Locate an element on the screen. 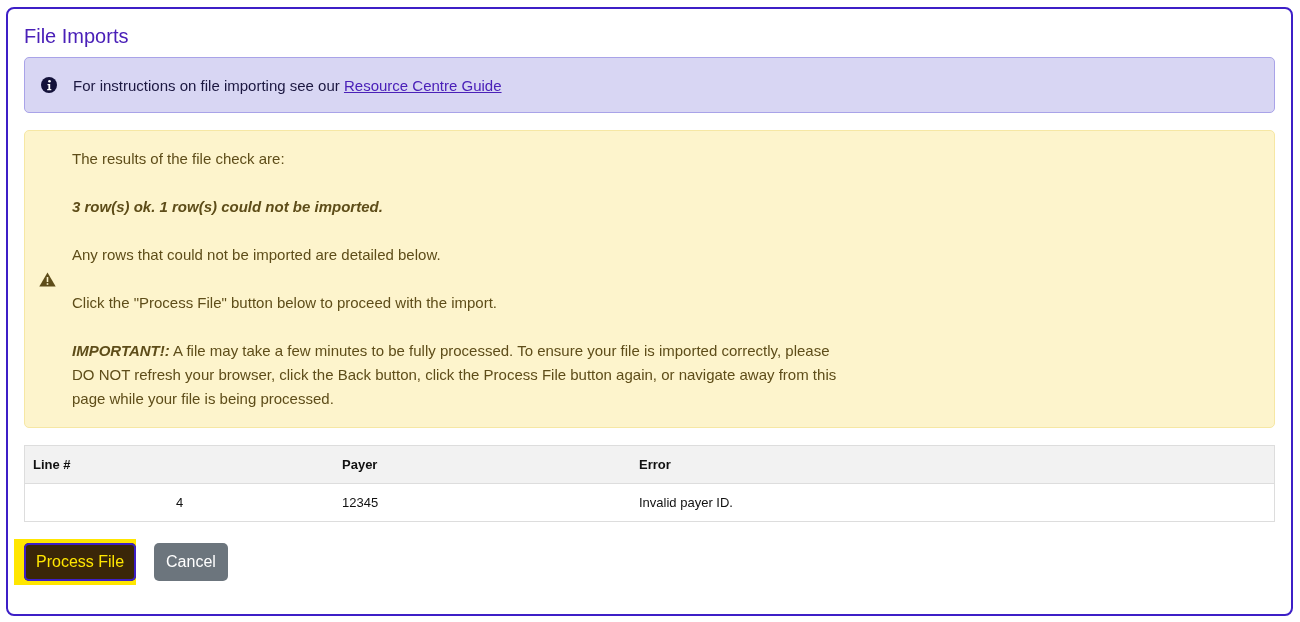  info-icon is located at coordinates (49, 85).